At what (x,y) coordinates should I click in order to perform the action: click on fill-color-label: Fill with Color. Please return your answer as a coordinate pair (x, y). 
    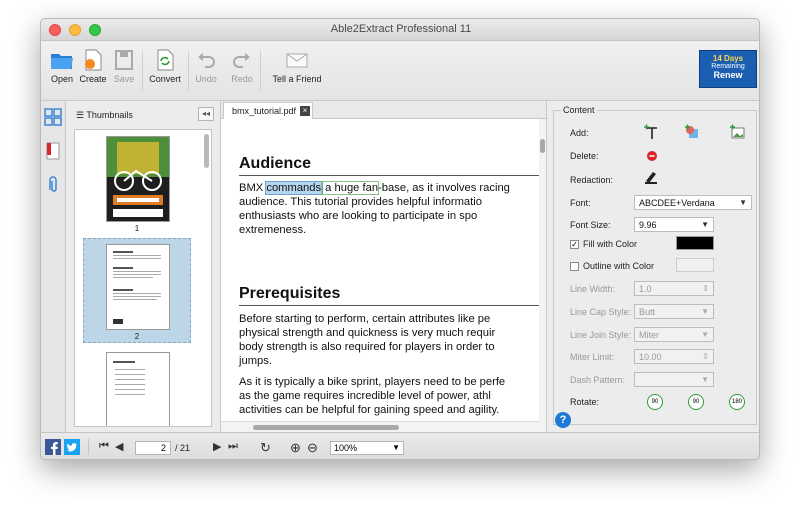
    Looking at the image, I should click on (610, 244).